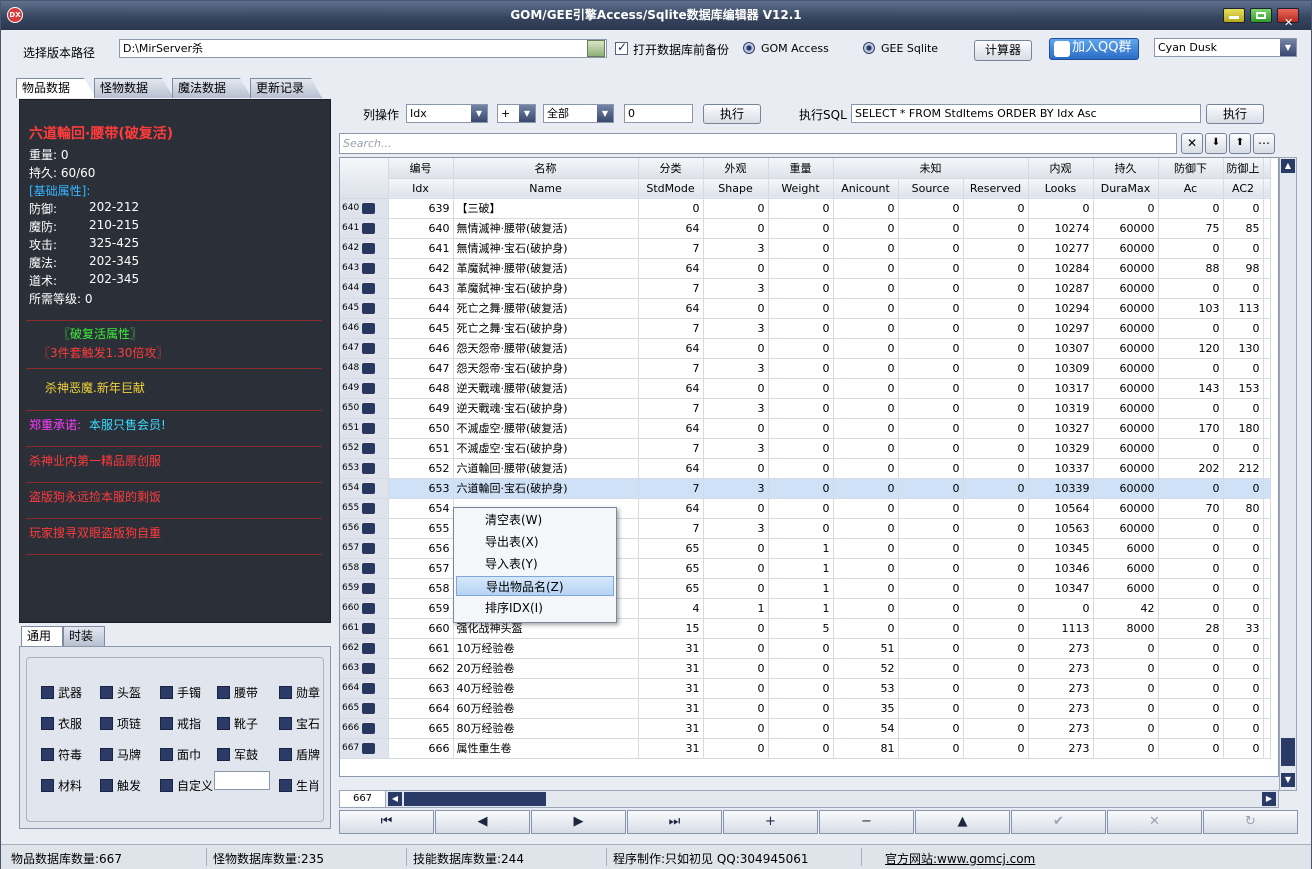 The width and height of the screenshot is (1312, 869). Describe the element at coordinates (421, 568) in the screenshot. I see `cell: 657` at that location.